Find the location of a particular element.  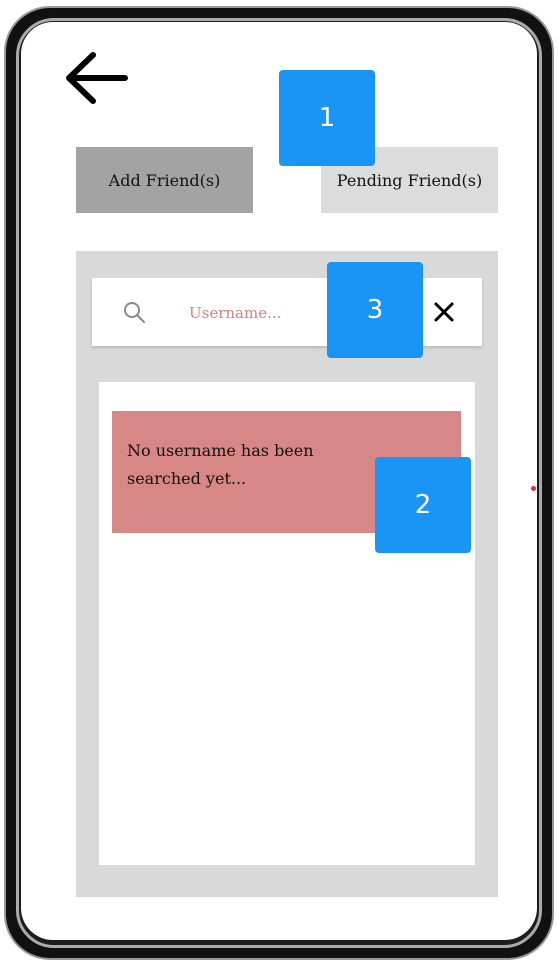

back-arrow-icon is located at coordinates (95, 78).